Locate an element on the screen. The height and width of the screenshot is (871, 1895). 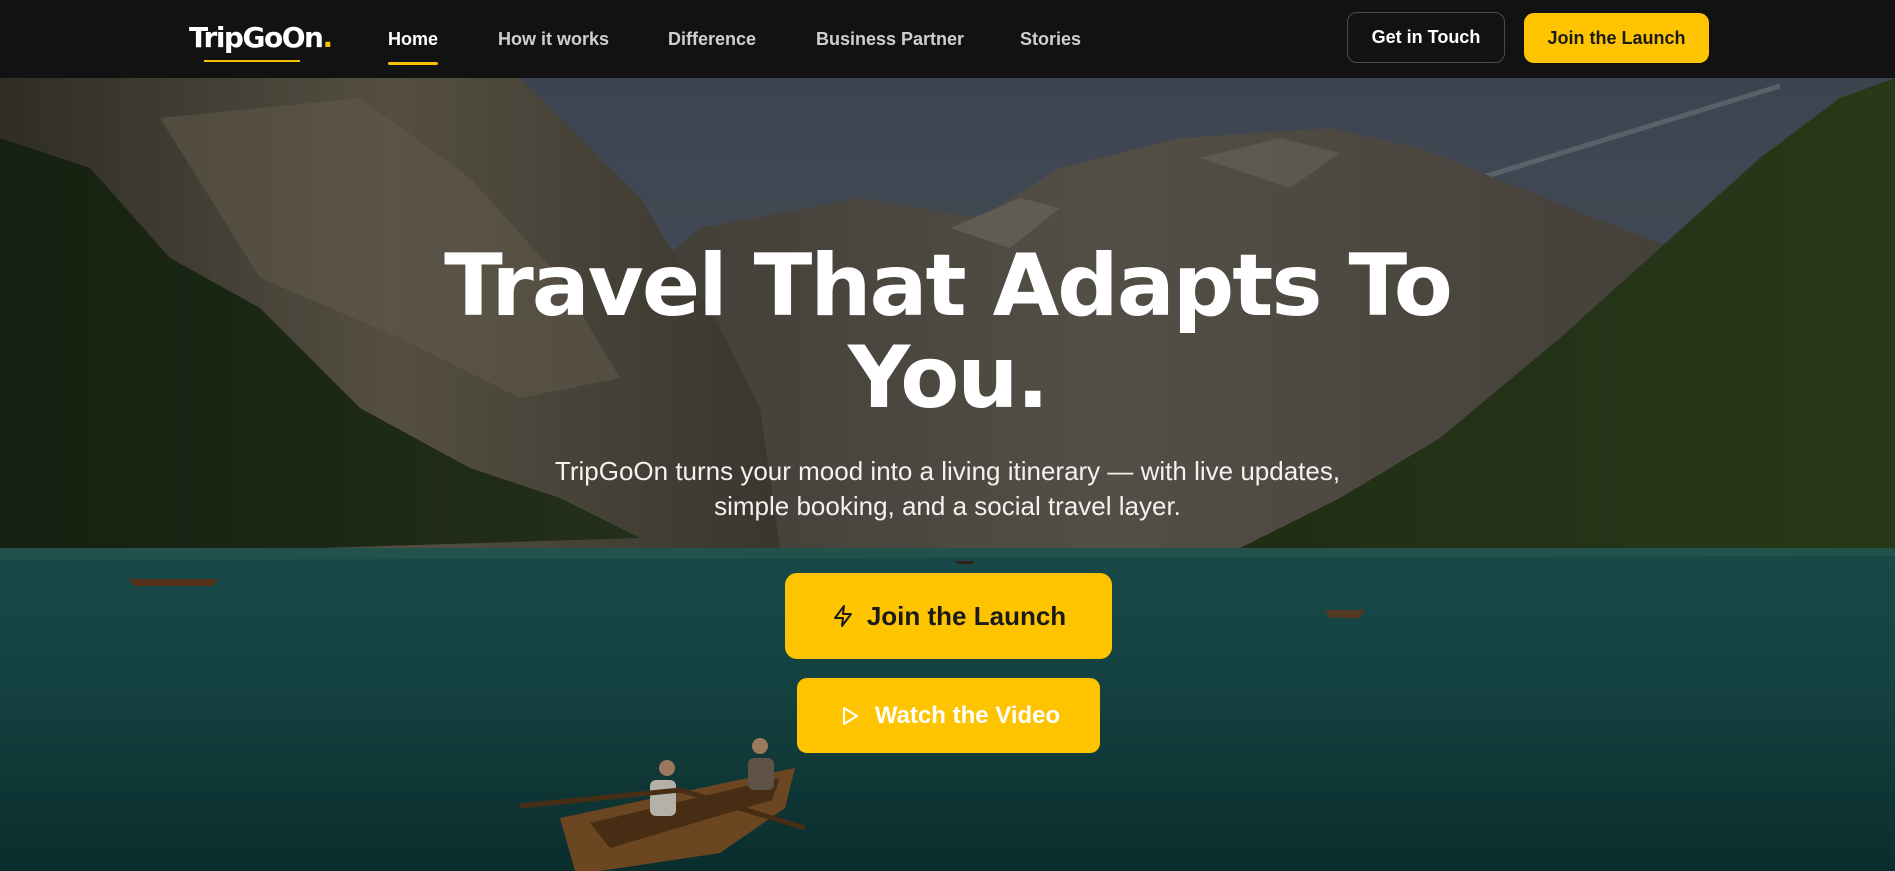
lightning-icon is located at coordinates (842, 616).